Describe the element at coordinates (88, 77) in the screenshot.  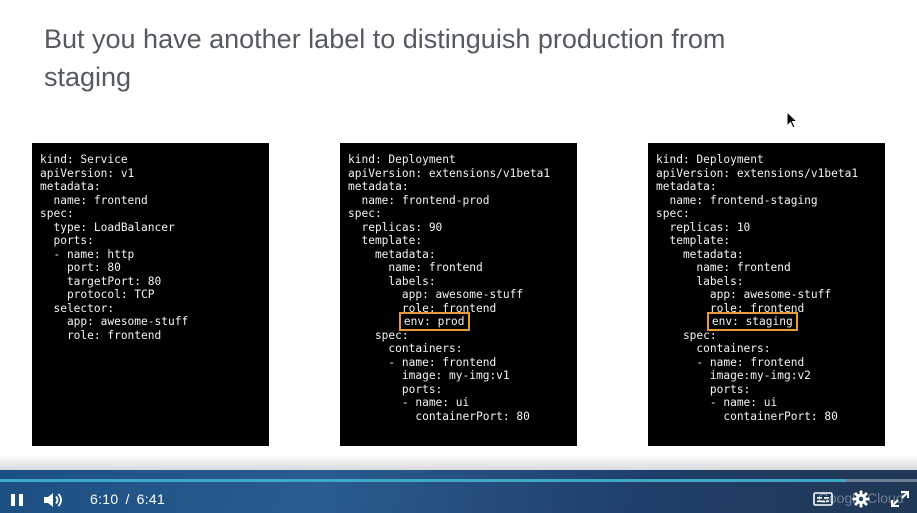
I see `slide-title-line-2: staging` at that location.